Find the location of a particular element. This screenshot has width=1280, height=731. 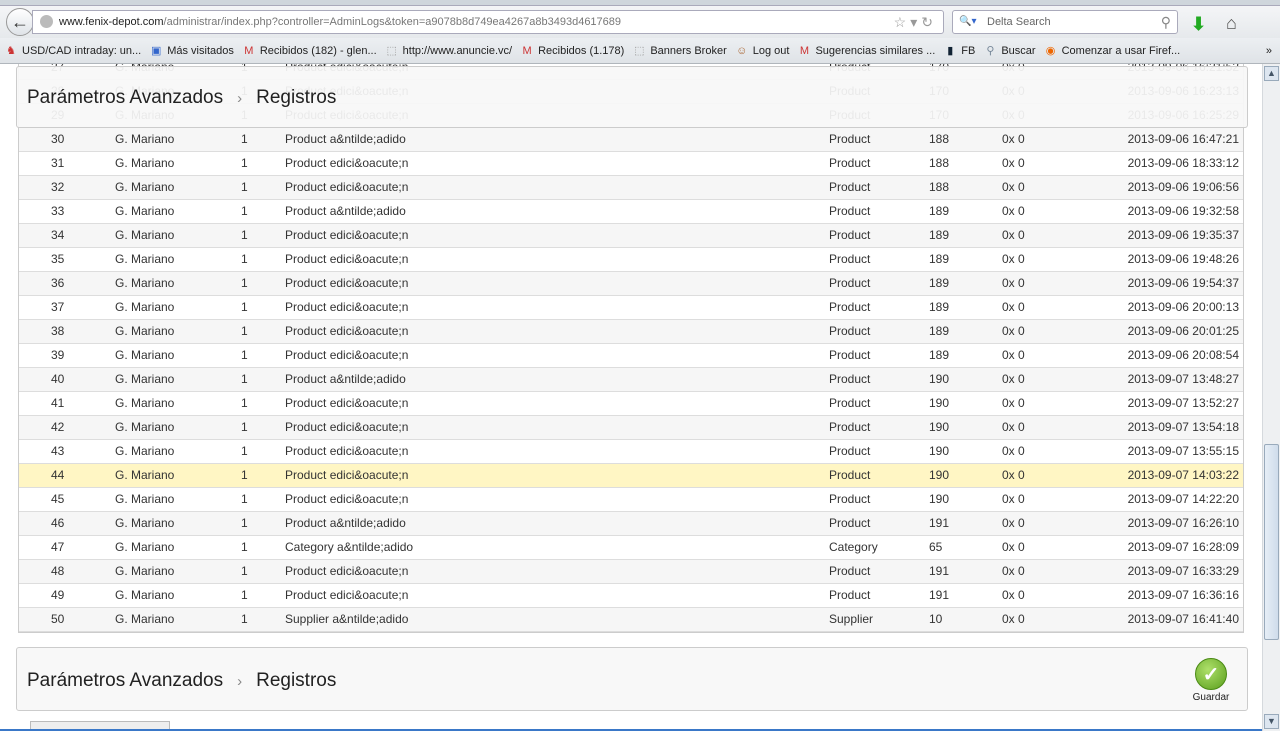

cell-log-id: 36 is located at coordinates (58, 283).